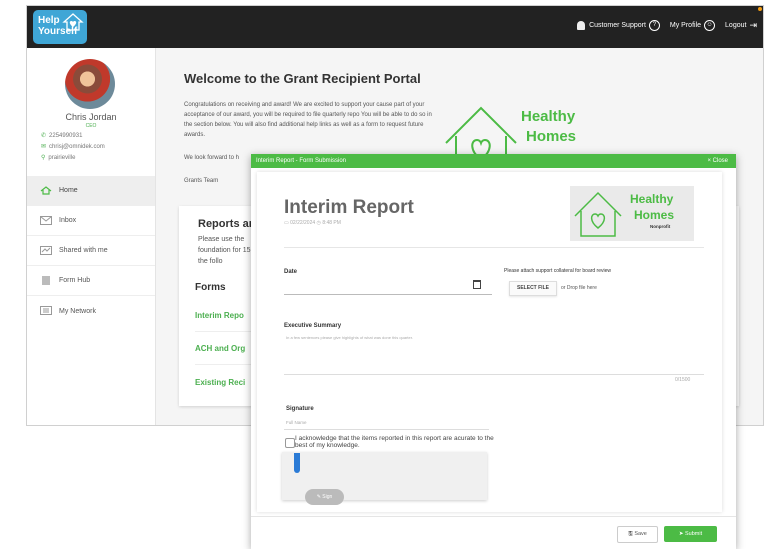 This screenshot has height=549, width=766. I want to click on send-icon: ➤, so click(681, 534).